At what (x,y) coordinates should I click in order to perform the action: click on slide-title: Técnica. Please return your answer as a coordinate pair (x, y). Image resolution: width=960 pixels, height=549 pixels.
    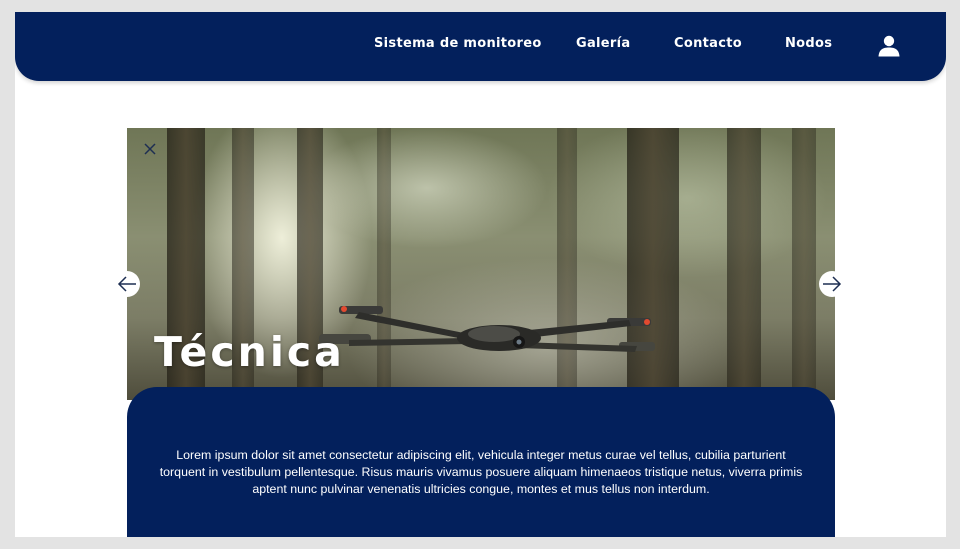
    Looking at the image, I should click on (249, 352).